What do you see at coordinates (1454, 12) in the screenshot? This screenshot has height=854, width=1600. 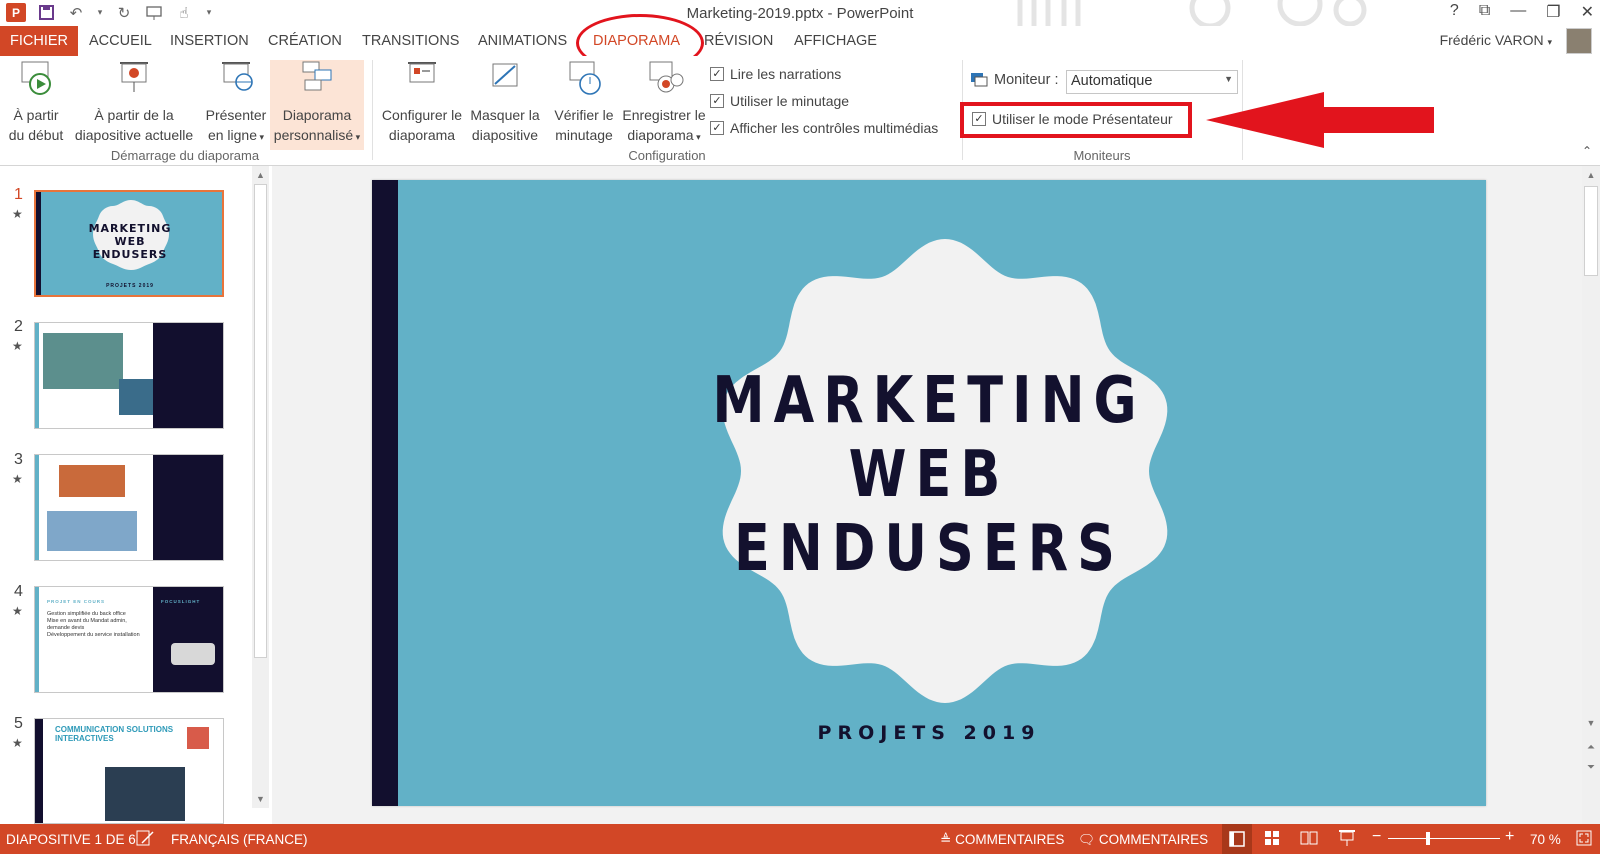 I see `help-icon: ?` at bounding box center [1454, 12].